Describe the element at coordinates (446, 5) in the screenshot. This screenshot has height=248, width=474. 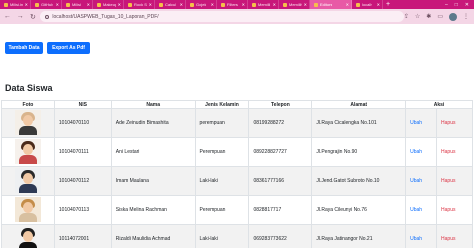
I see `minimize-icon: –` at that location.